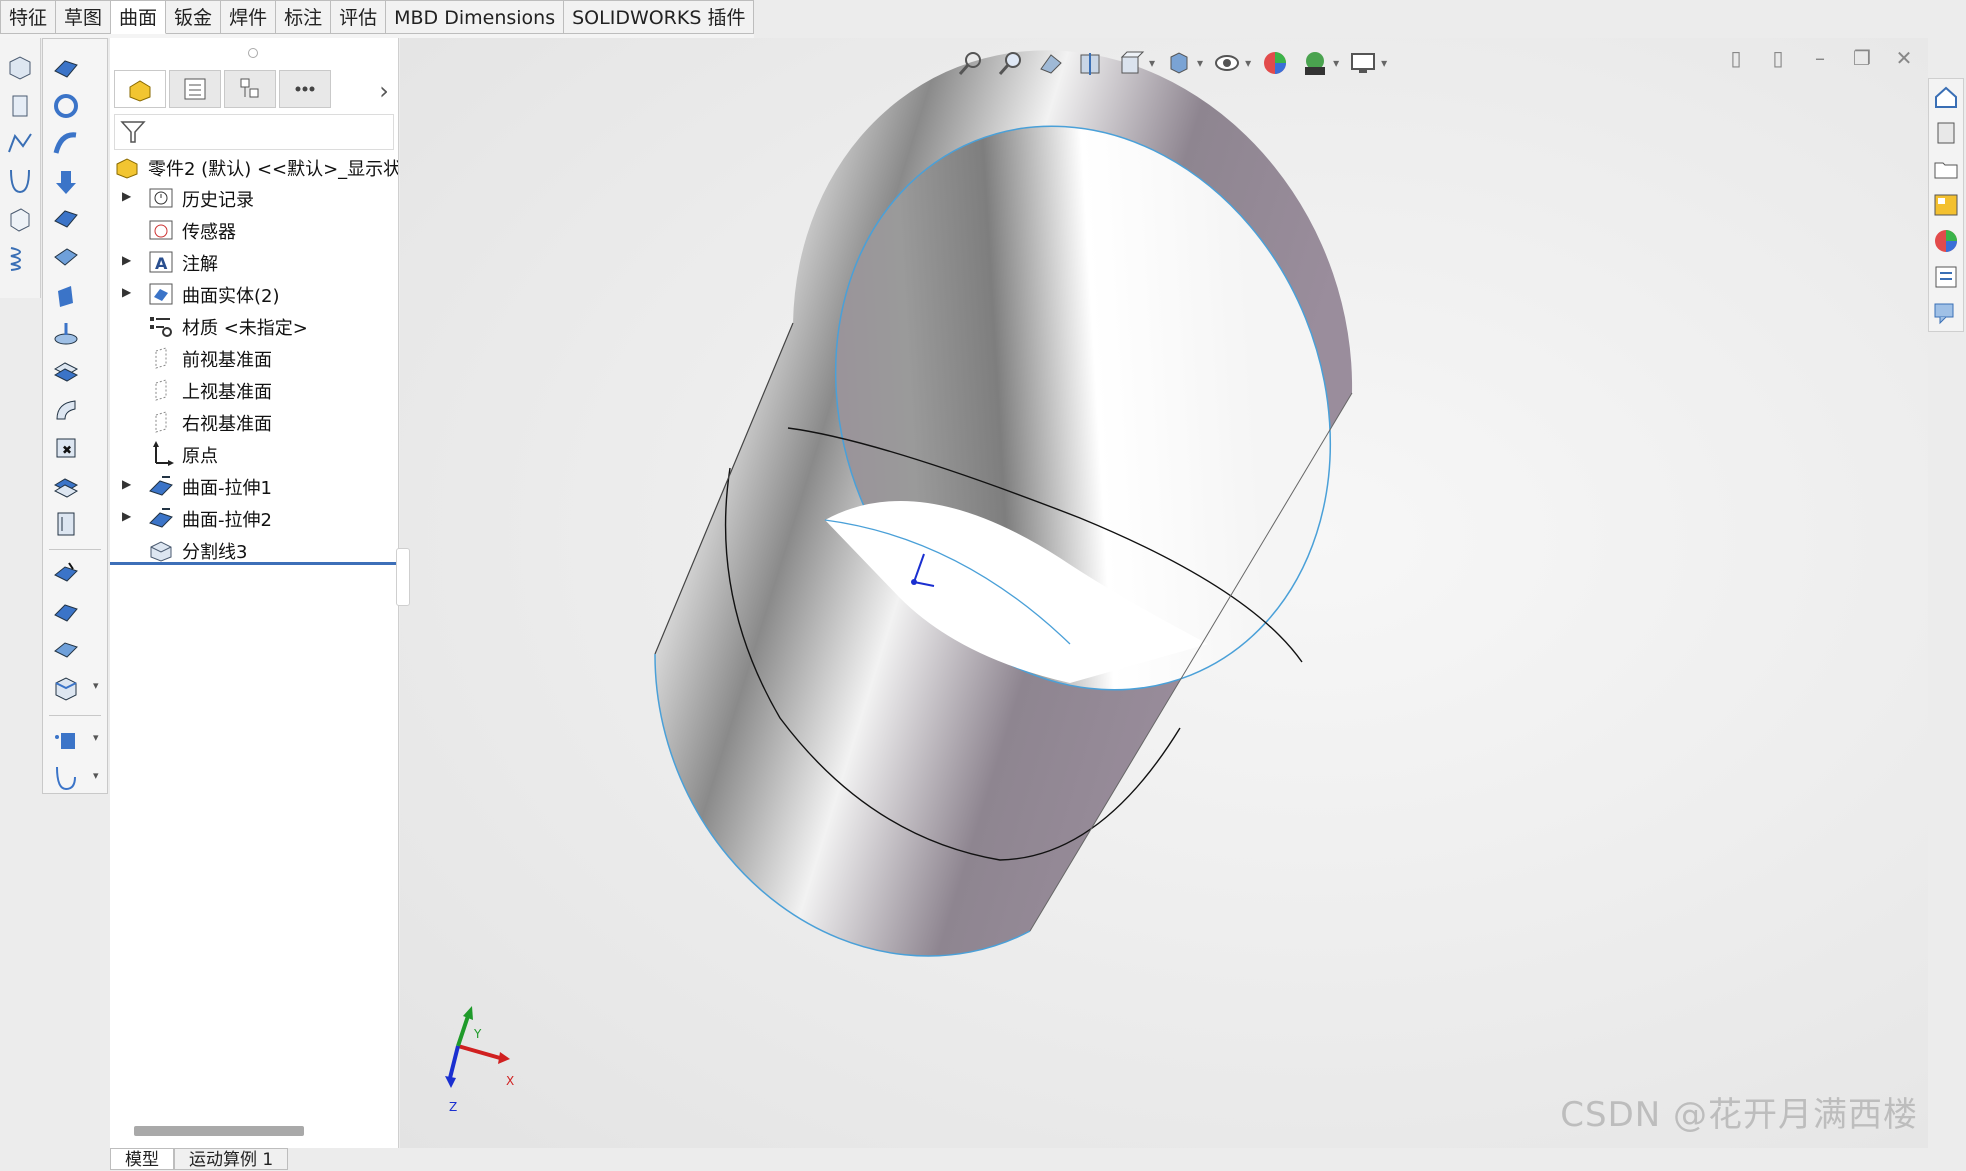 The image size is (1966, 1171). Describe the element at coordinates (254, 358) in the screenshot. I see `tree-item-front-plane: 前视基准面` at that location.